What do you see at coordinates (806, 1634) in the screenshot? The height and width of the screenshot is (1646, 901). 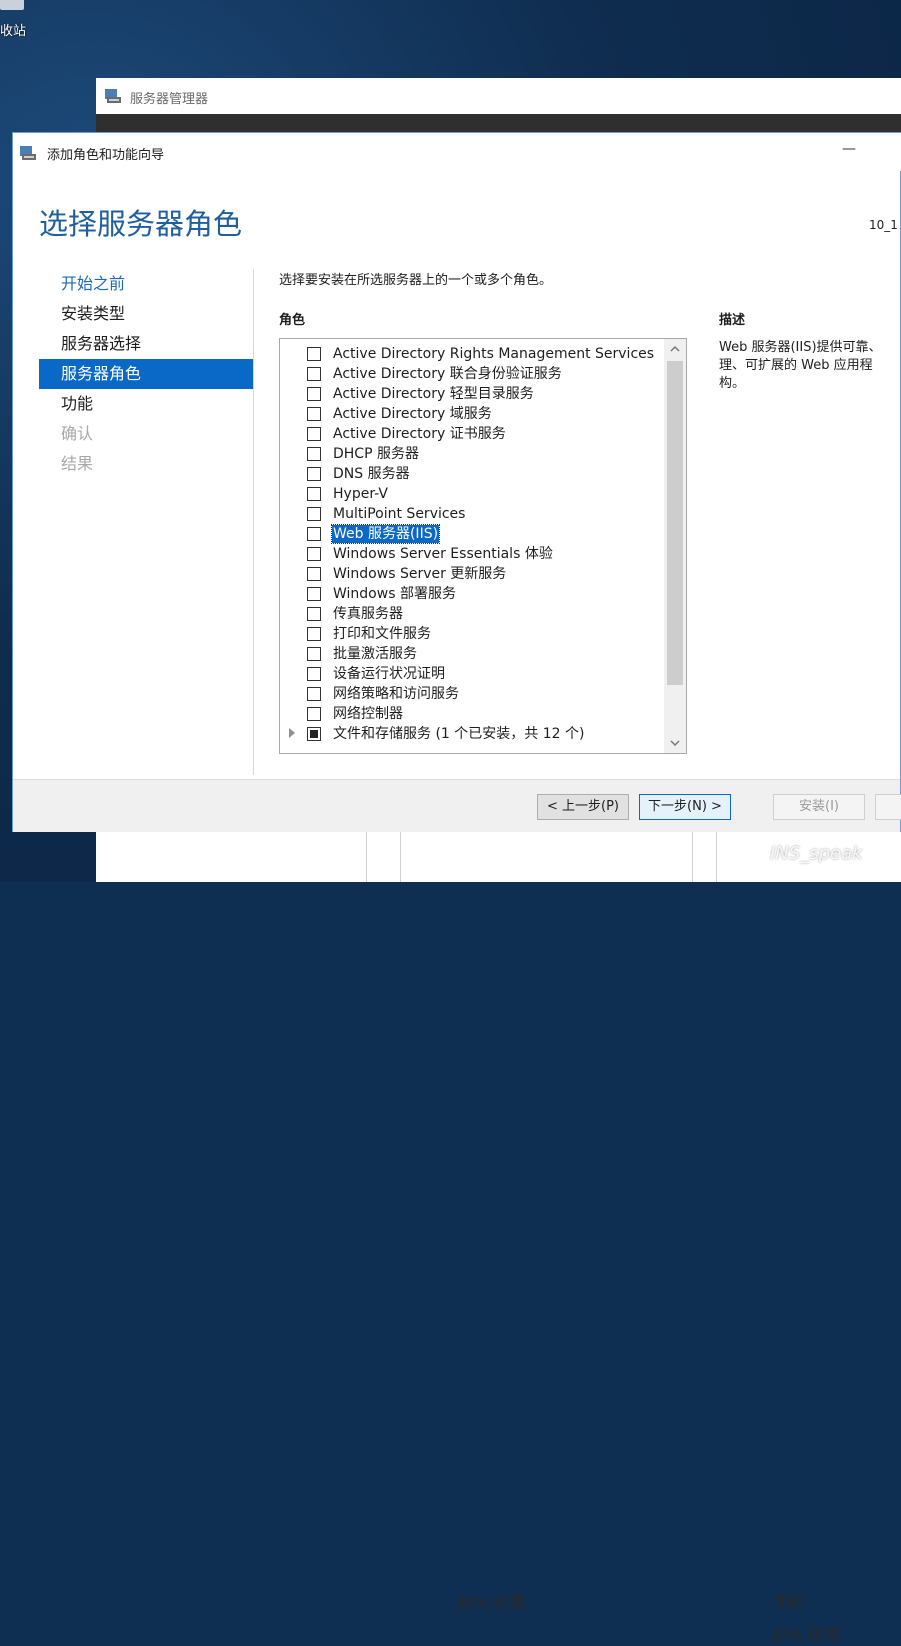 I see `tile-bpa-results-2: BPA 结果` at bounding box center [806, 1634].